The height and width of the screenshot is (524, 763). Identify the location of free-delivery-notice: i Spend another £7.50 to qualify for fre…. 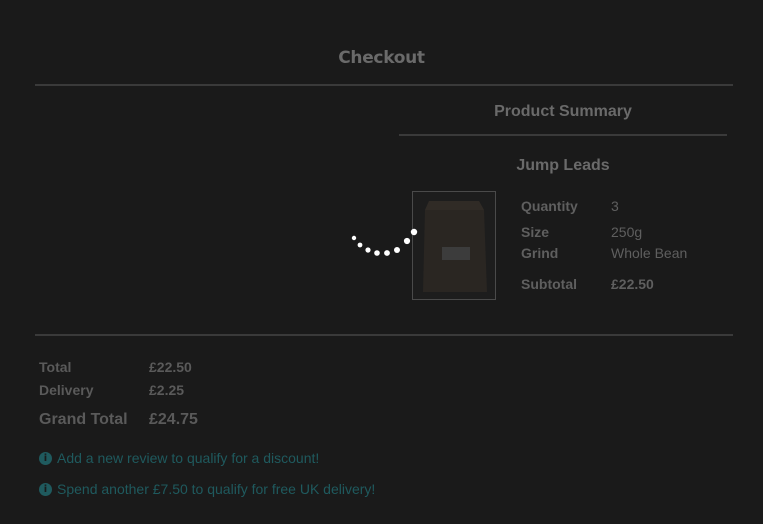
(207, 489).